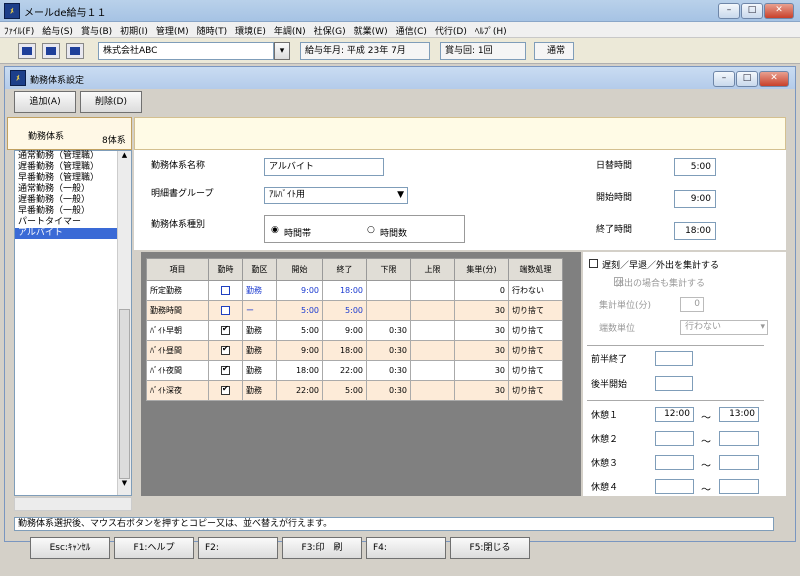 The height and width of the screenshot is (576, 800). Describe the element at coordinates (674, 358) in the screenshot. I see `early-end-input` at that location.